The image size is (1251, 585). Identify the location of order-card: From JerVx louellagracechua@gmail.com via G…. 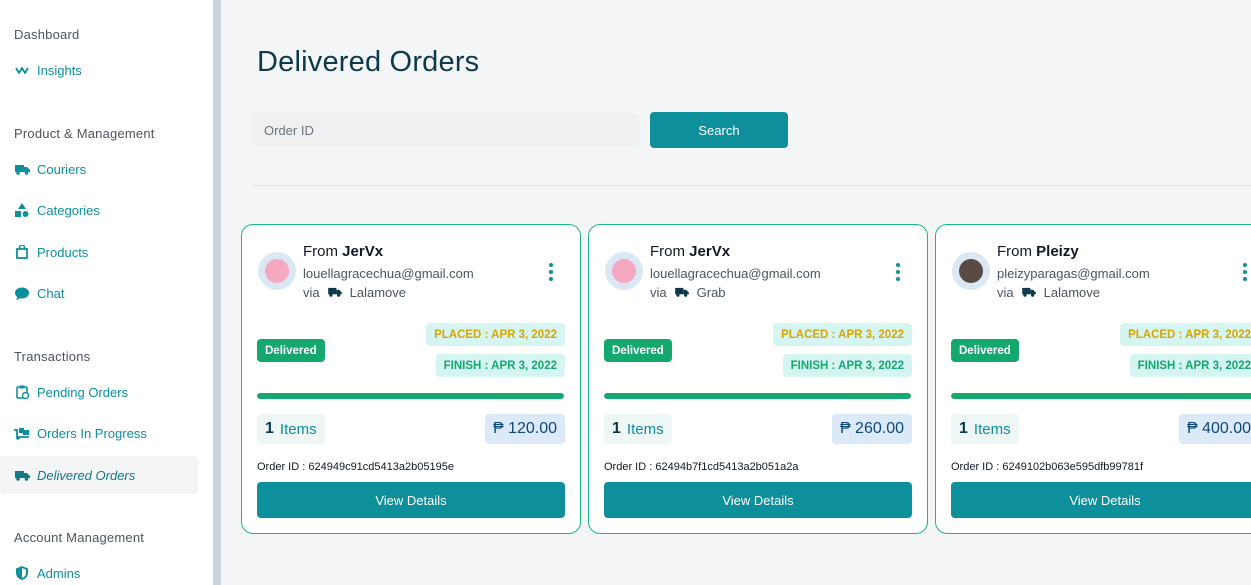
(758, 379).